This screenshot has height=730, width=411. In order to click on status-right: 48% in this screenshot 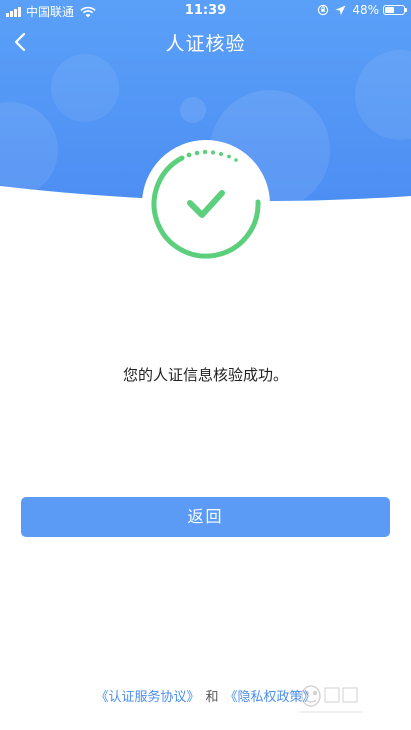, I will do `click(362, 10)`.